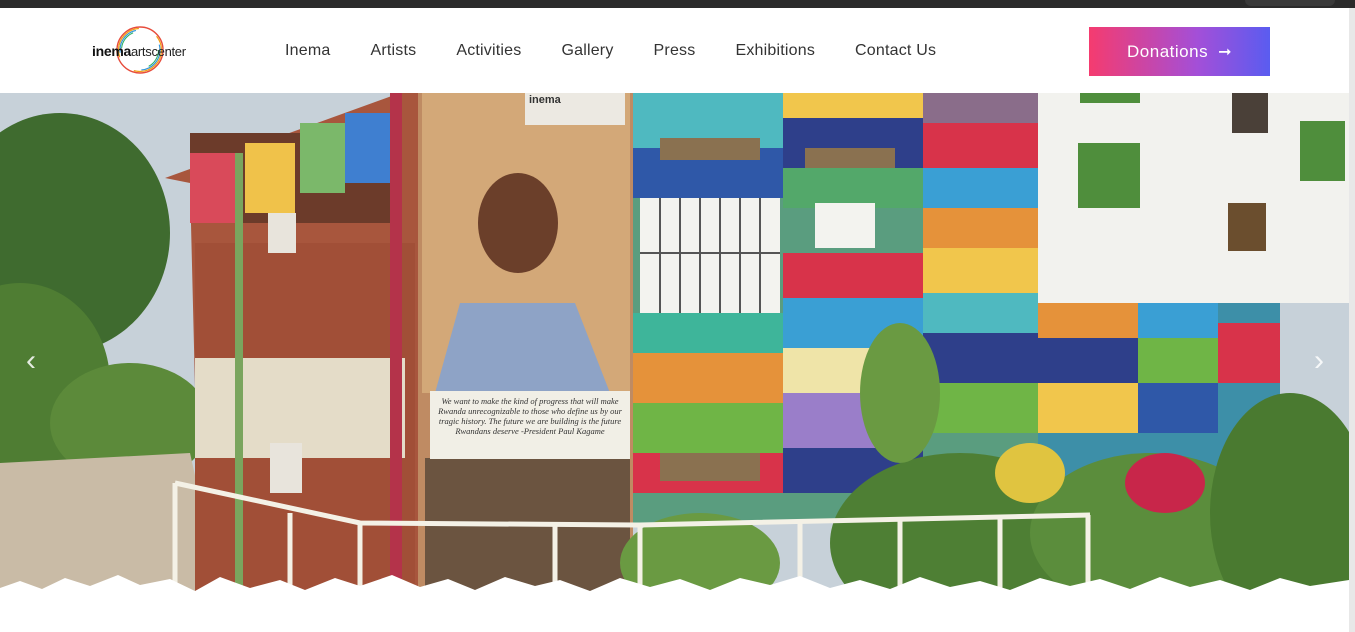 Image resolution: width=1355 pixels, height=632 pixels. What do you see at coordinates (393, 51) in the screenshot?
I see `nav-item-artists: Artists` at bounding box center [393, 51].